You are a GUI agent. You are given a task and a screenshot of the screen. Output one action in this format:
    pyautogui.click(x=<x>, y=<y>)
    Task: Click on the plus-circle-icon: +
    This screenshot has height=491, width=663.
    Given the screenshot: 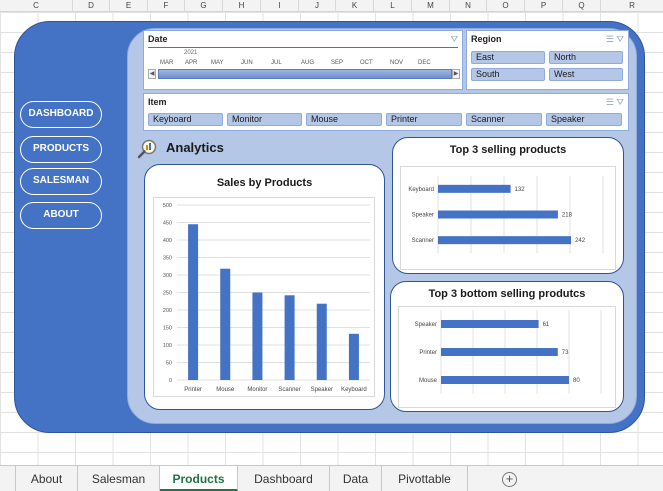 What is the action you would take?
    pyautogui.click(x=509, y=479)
    